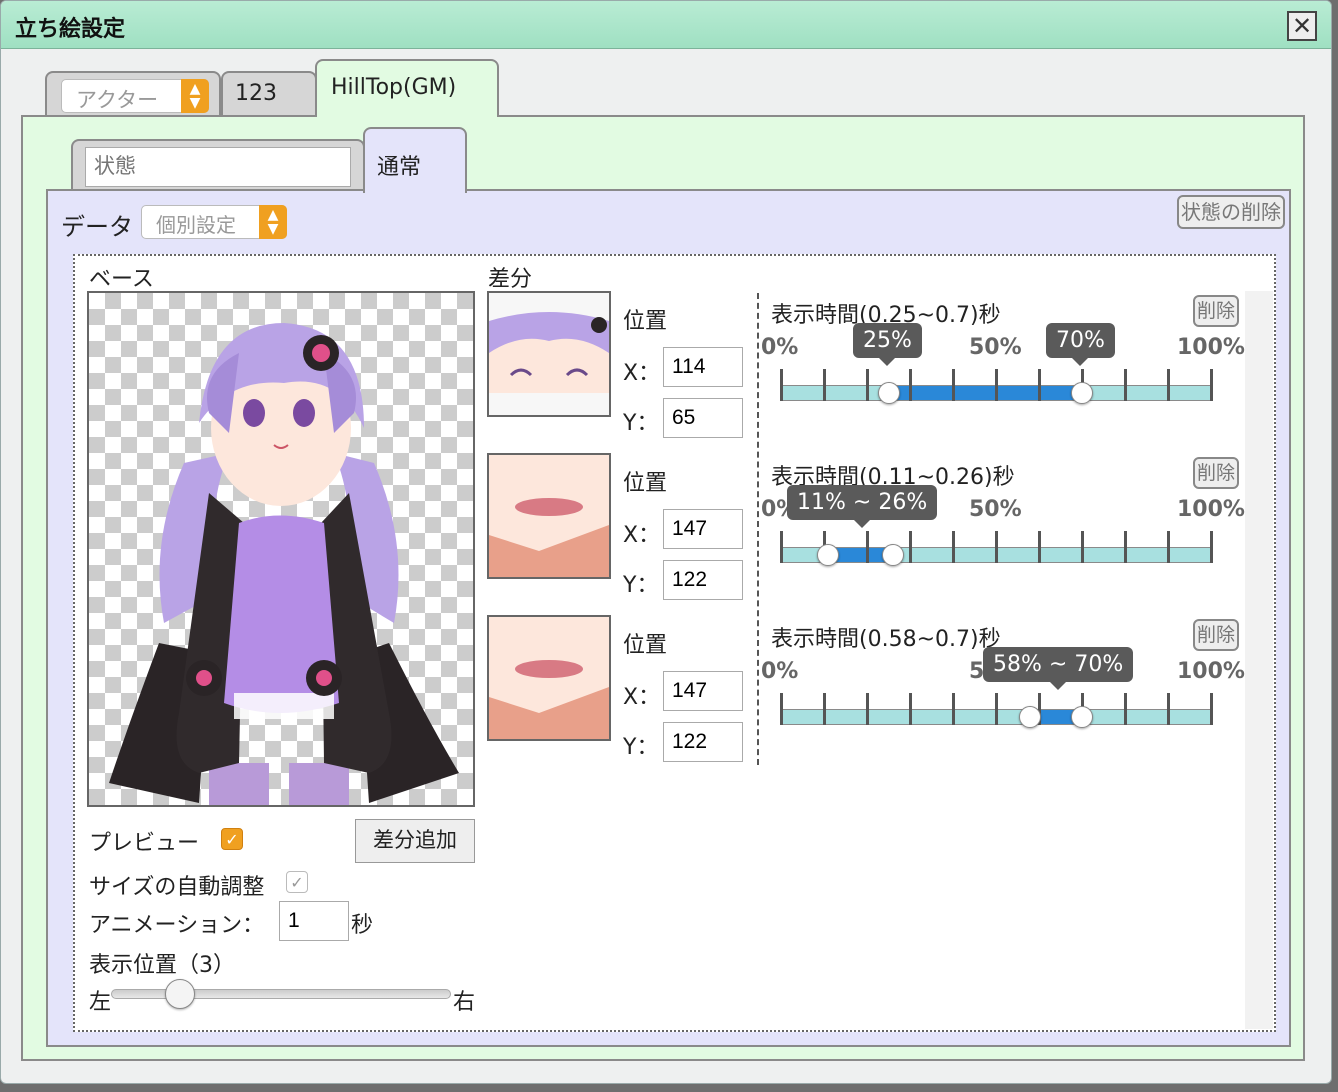 This screenshot has height=1092, width=1338. What do you see at coordinates (415, 841) in the screenshot?
I see `add-diff-button: 差分追加` at bounding box center [415, 841].